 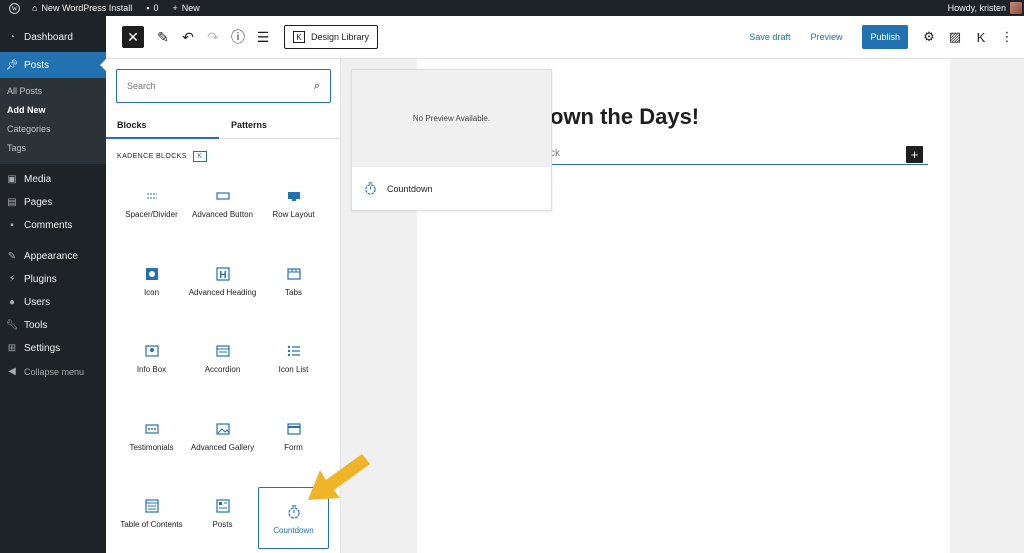 What do you see at coordinates (12, 256) in the screenshot?
I see `appearance-icon: ✎` at bounding box center [12, 256].